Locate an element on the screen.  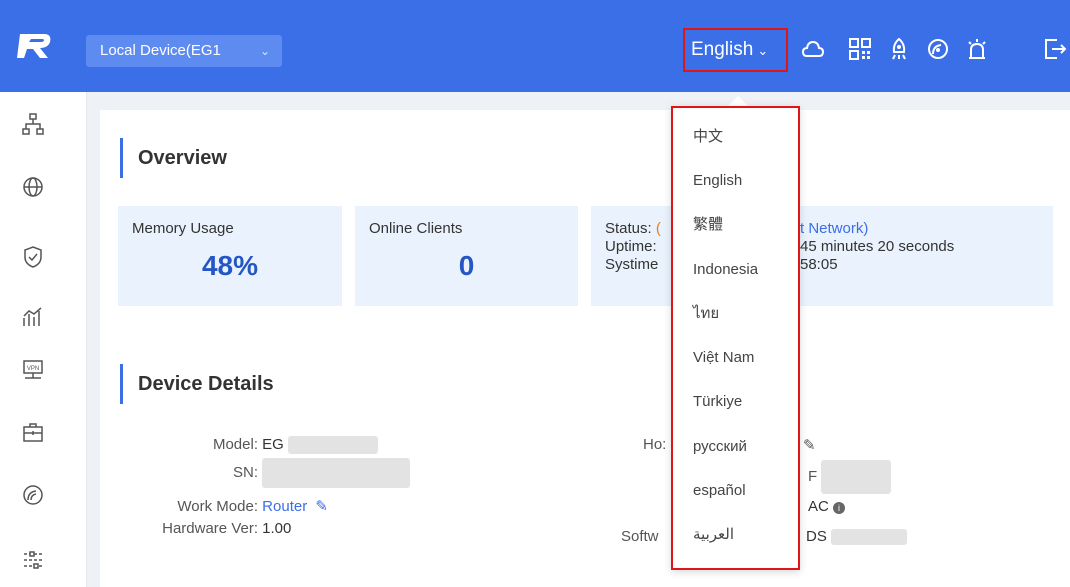
shield-icon is located at coordinates (33, 257).